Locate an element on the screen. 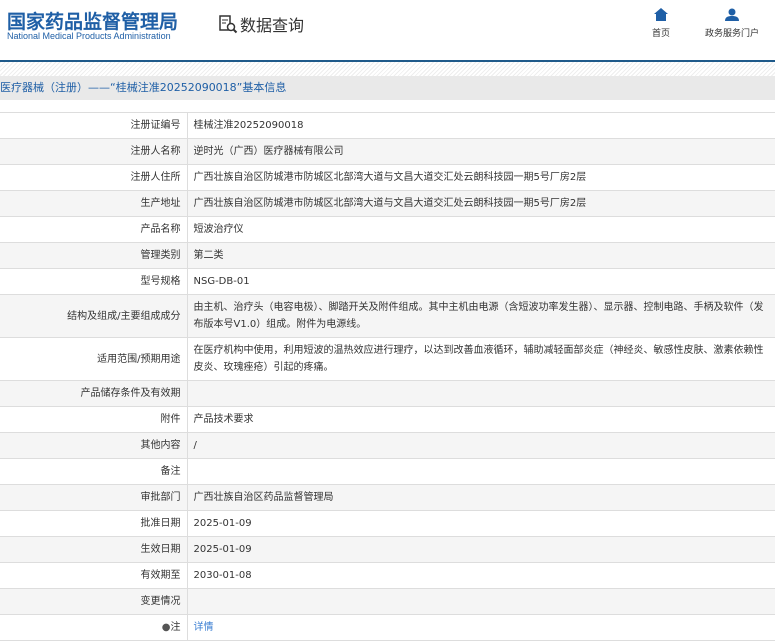  logo-subtitle: National Medical Products Administration is located at coordinates (89, 36).